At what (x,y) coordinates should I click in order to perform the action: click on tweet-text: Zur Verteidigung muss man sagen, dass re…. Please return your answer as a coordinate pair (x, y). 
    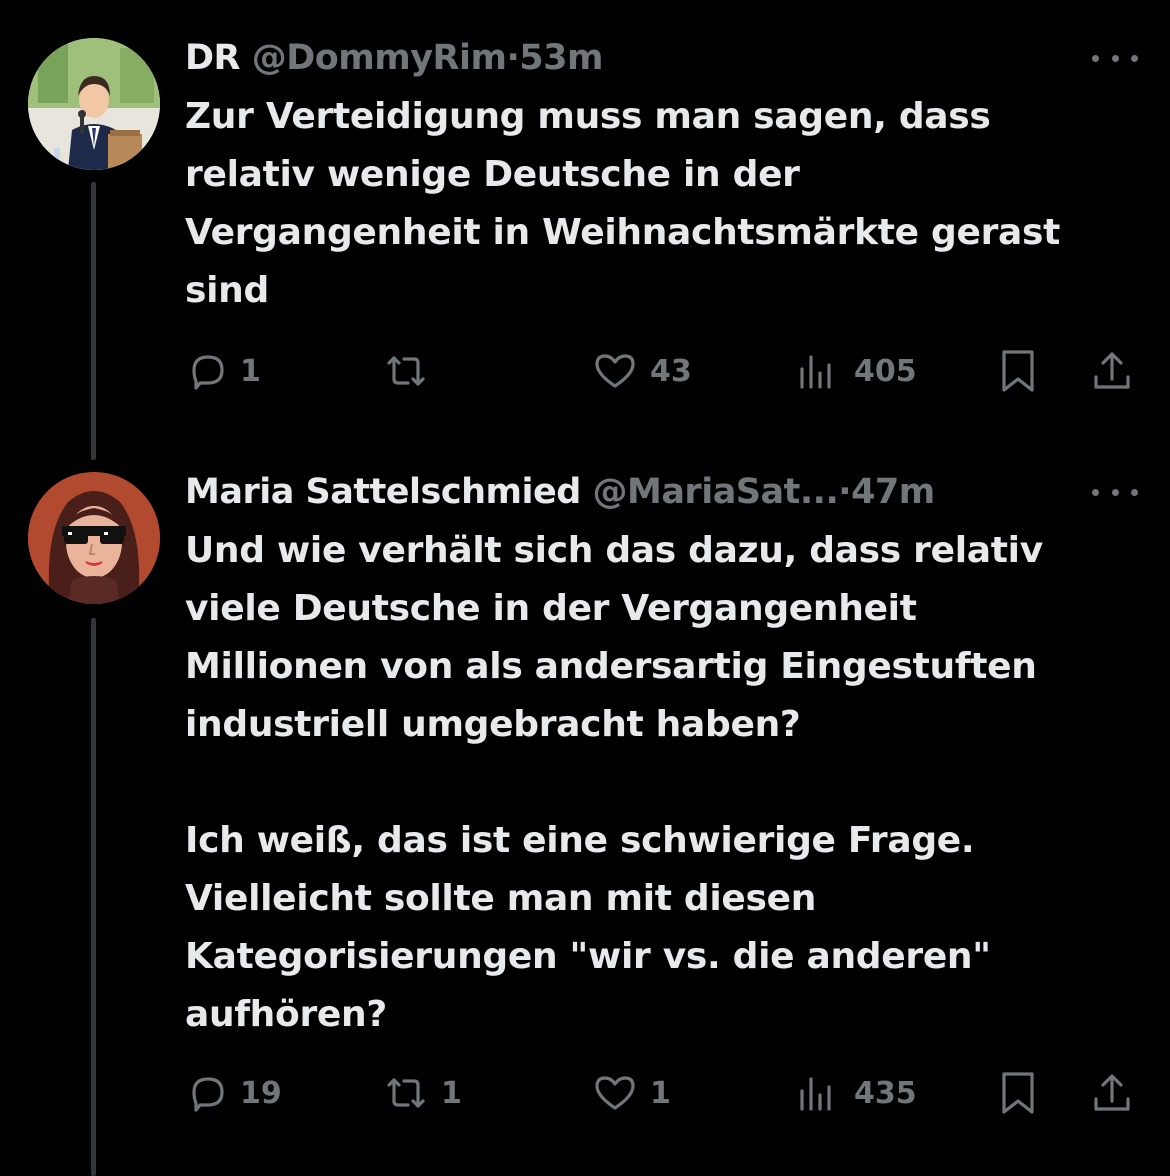
    Looking at the image, I should click on (623, 203).